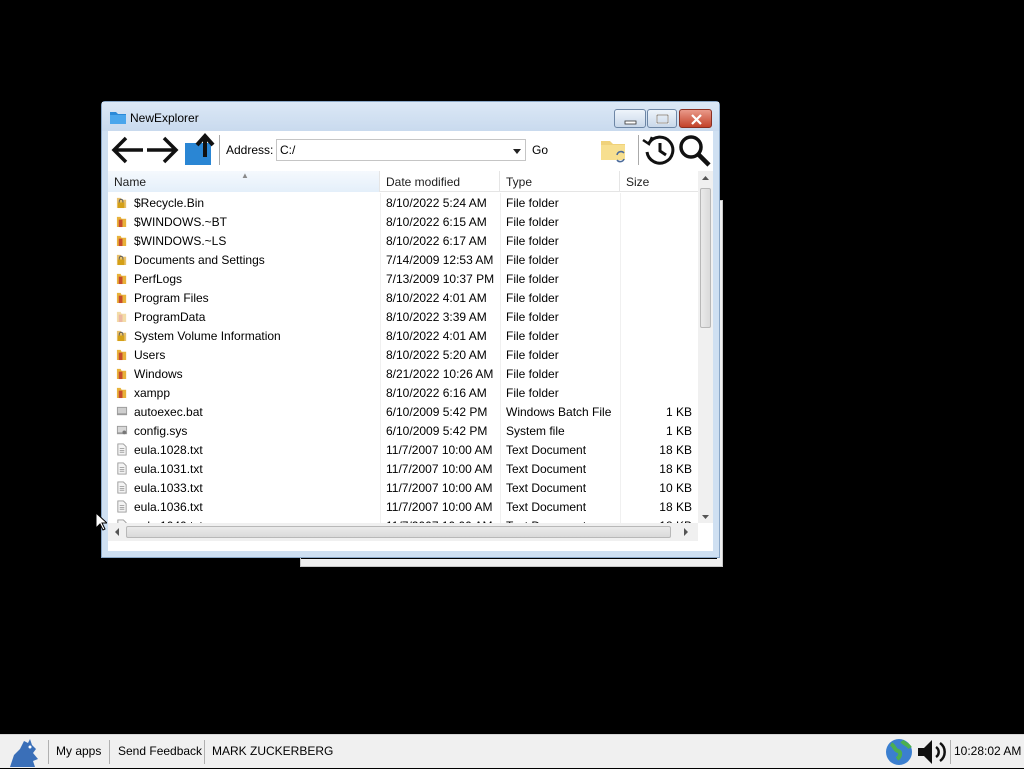 The height and width of the screenshot is (769, 1024). What do you see at coordinates (160, 751) in the screenshot?
I see `send-feedback-button: Send Feedback` at bounding box center [160, 751].